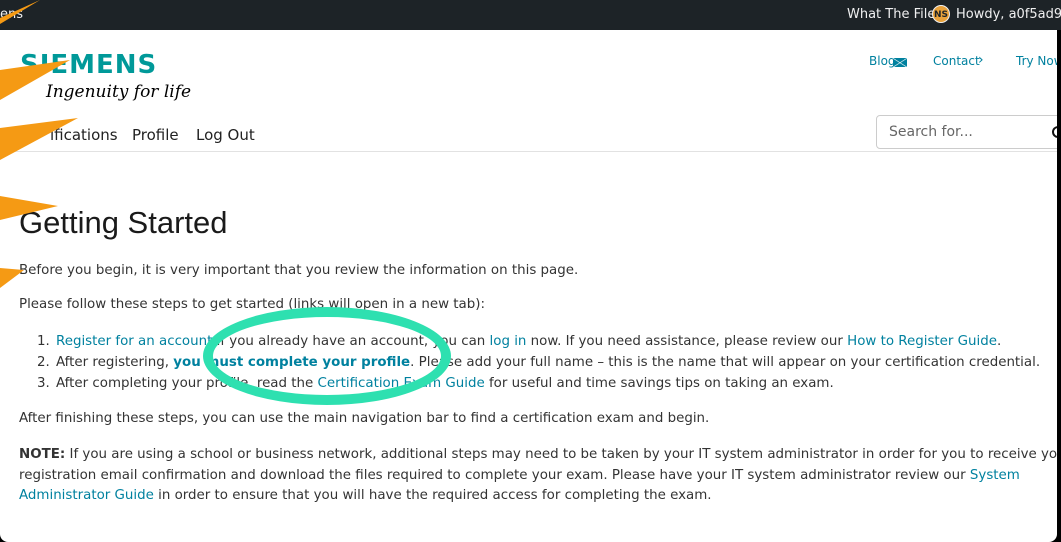 The width and height of the screenshot is (1061, 542). Describe the element at coordinates (882, 61) in the screenshot. I see `blog-link: Blog` at that location.